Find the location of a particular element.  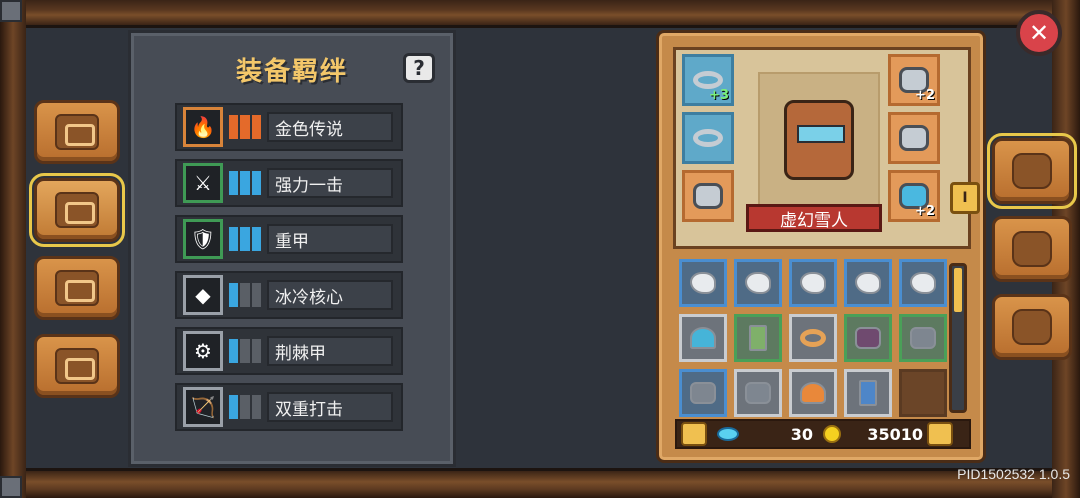

frame-top is located at coordinates (540, 14).